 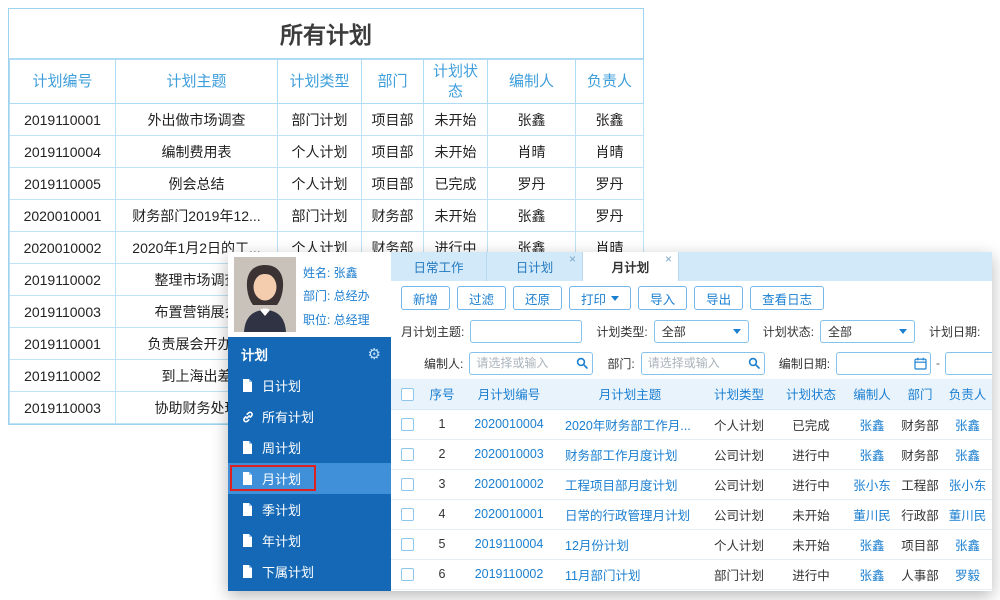 What do you see at coordinates (967, 574) in the screenshot?
I see `owner-link: 罗毅` at bounding box center [967, 574].